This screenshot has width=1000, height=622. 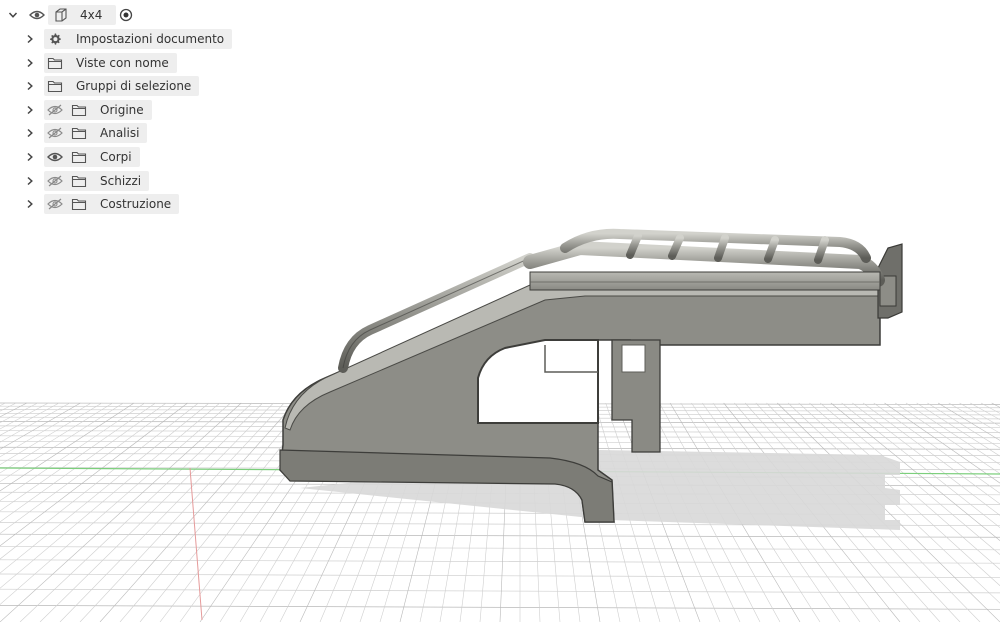 I want to click on browser-item-1: Impostazioni documento, so click(x=120, y=39).